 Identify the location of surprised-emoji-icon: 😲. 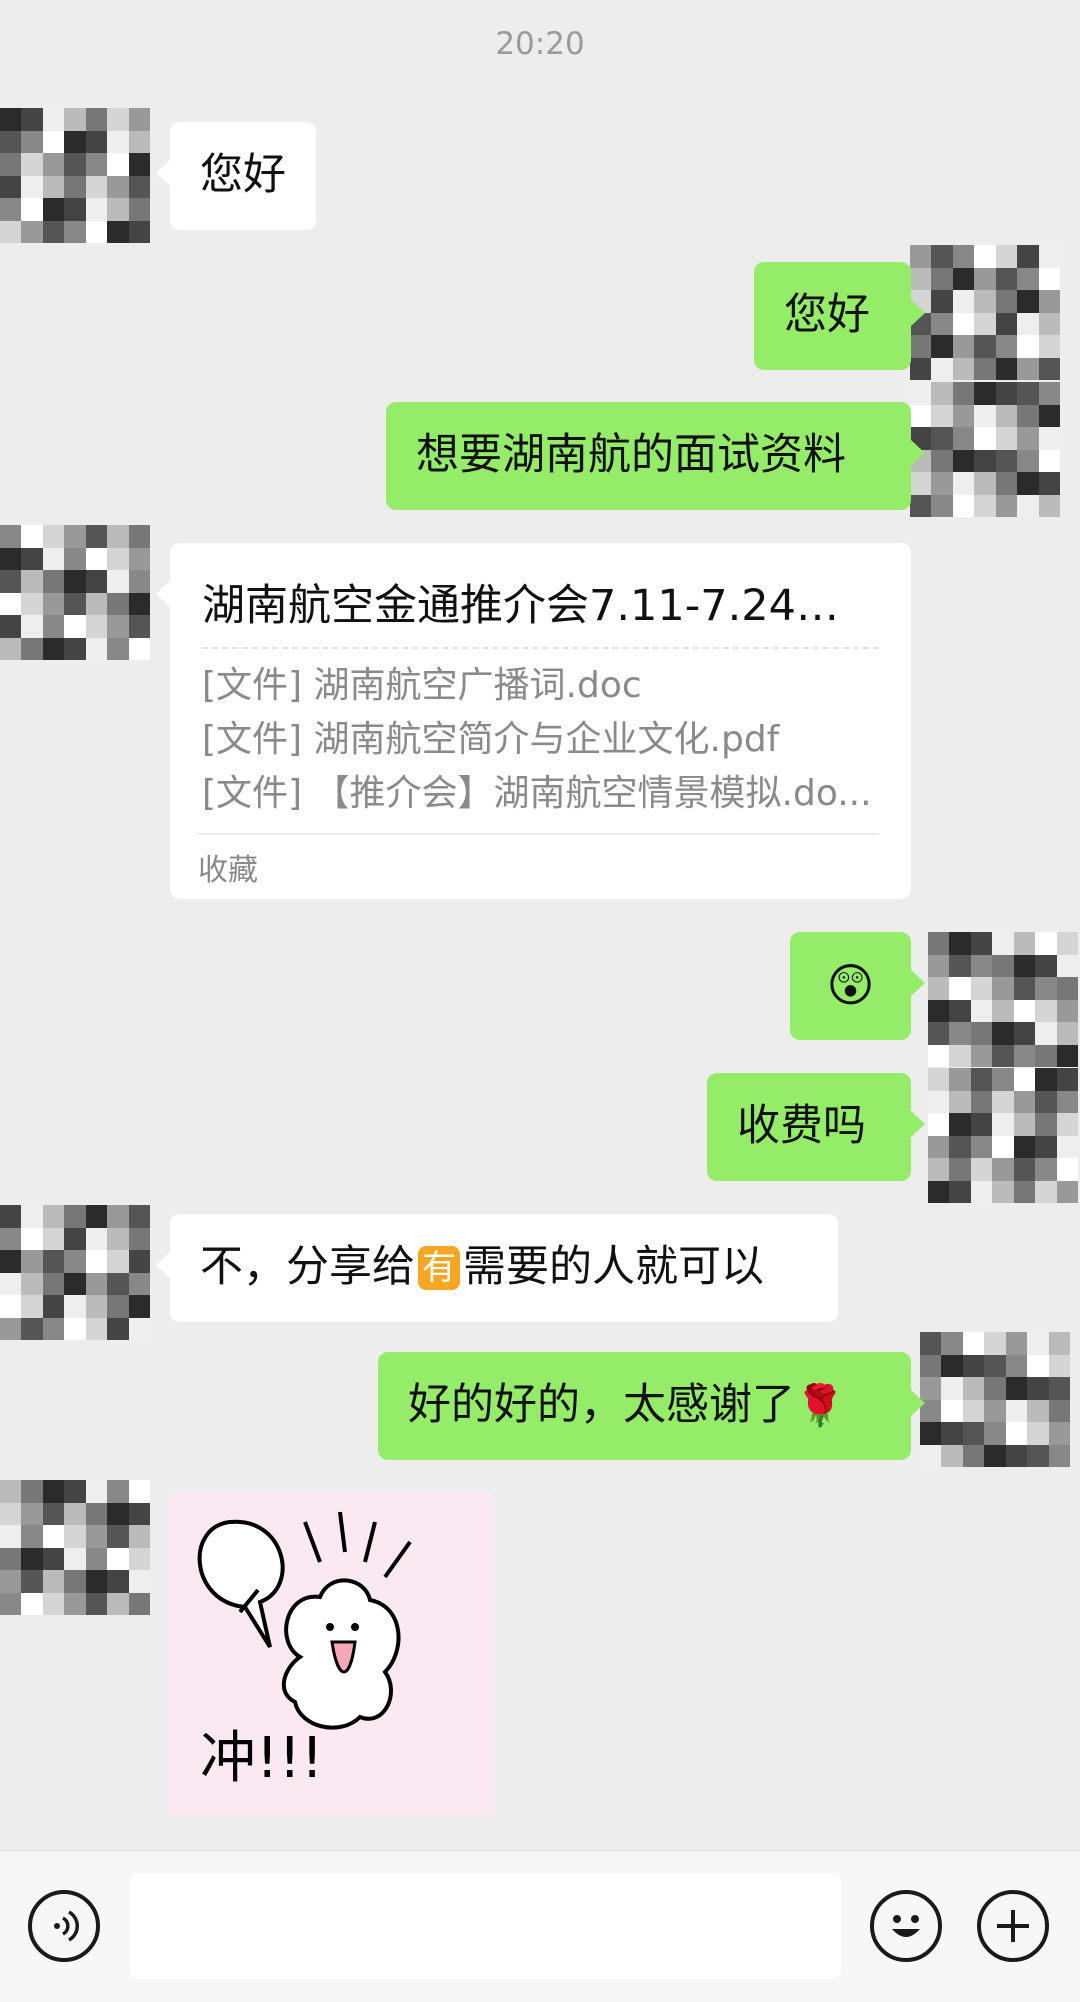
(850, 985).